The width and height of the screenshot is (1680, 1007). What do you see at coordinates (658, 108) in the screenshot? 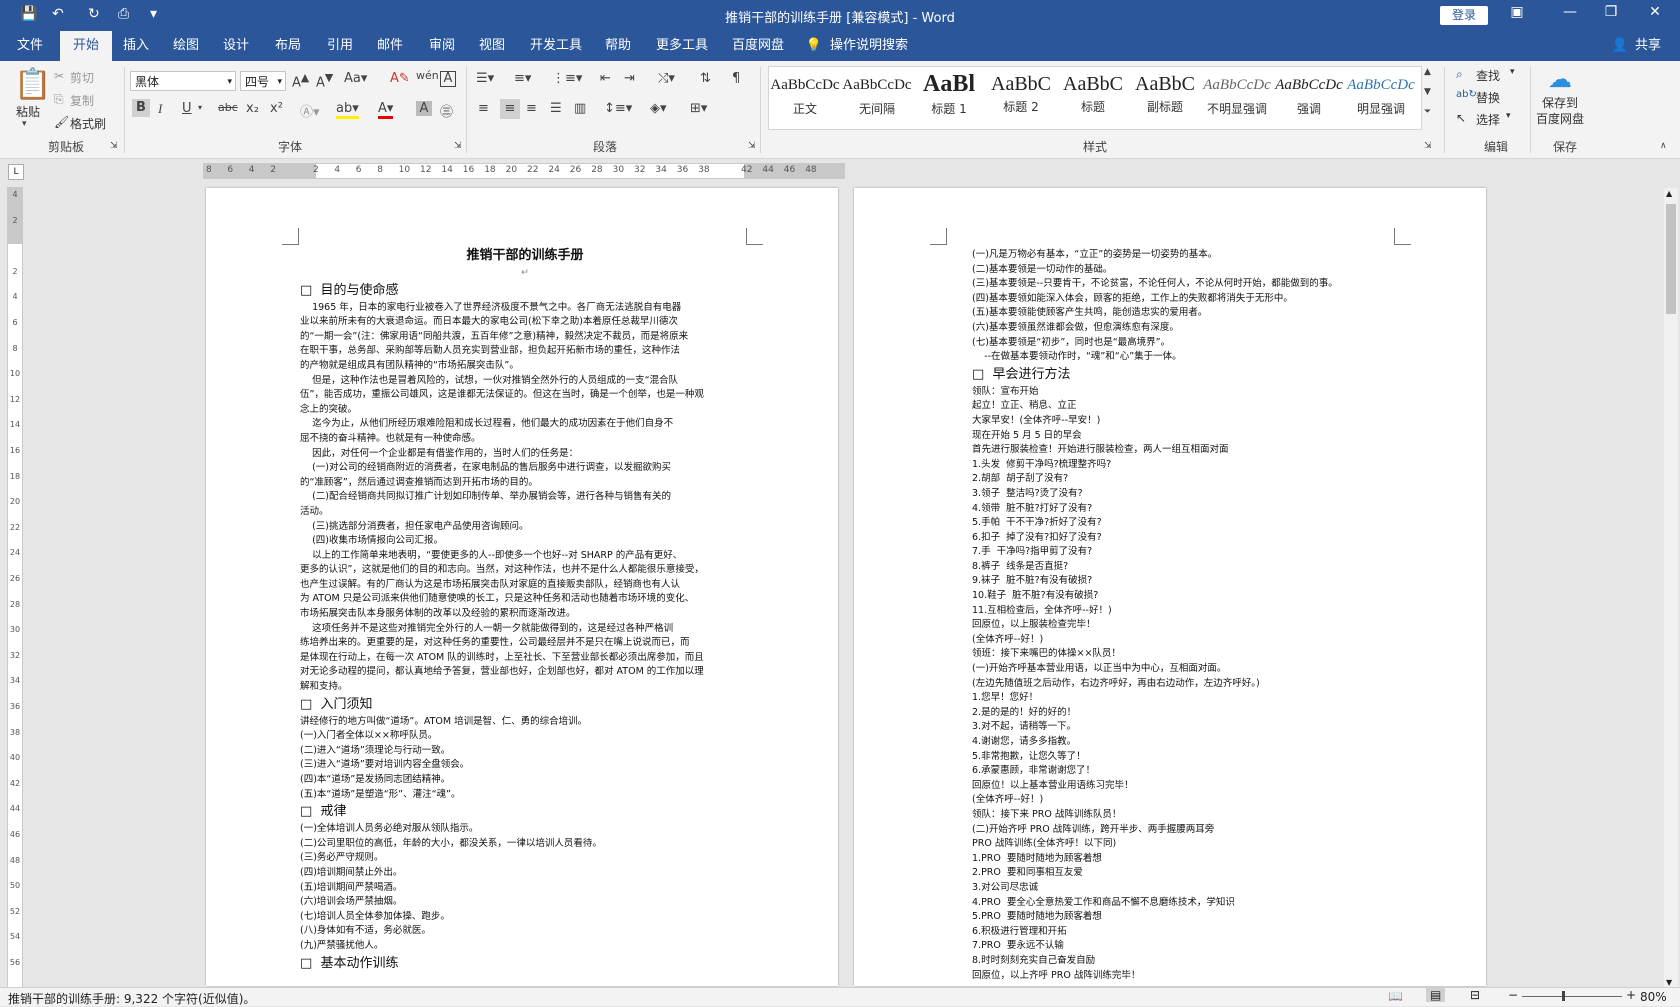
I see `shading-icon: ◈▾` at bounding box center [658, 108].